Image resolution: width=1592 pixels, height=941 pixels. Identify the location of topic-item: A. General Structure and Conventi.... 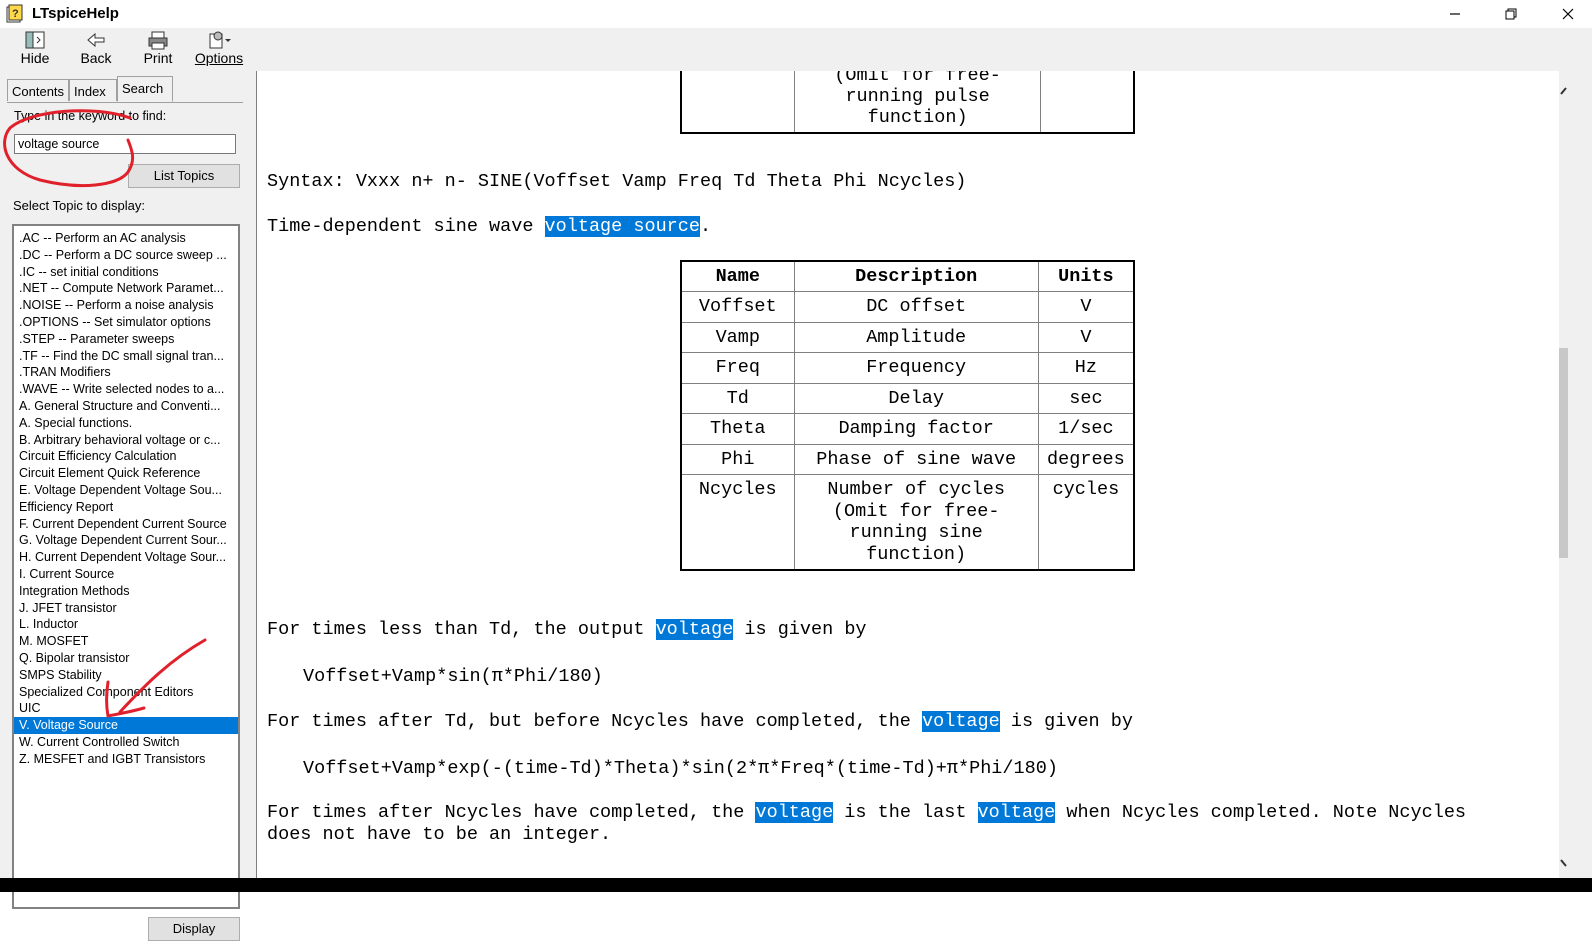
(126, 406).